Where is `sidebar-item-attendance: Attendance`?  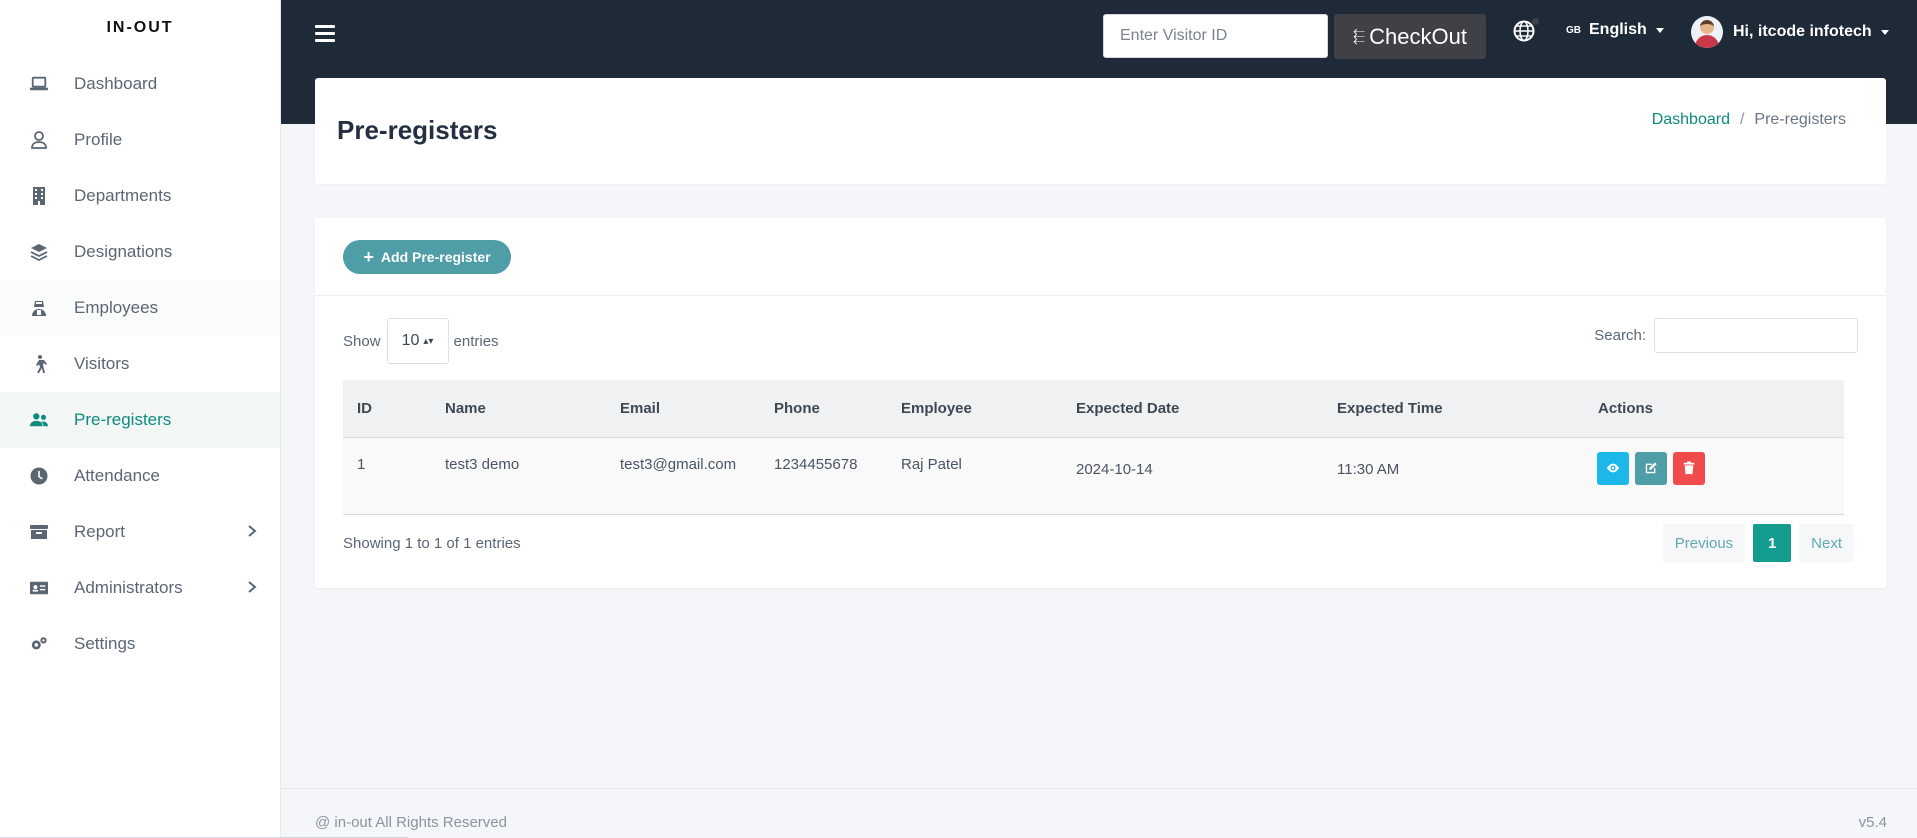 sidebar-item-attendance: Attendance is located at coordinates (140, 476).